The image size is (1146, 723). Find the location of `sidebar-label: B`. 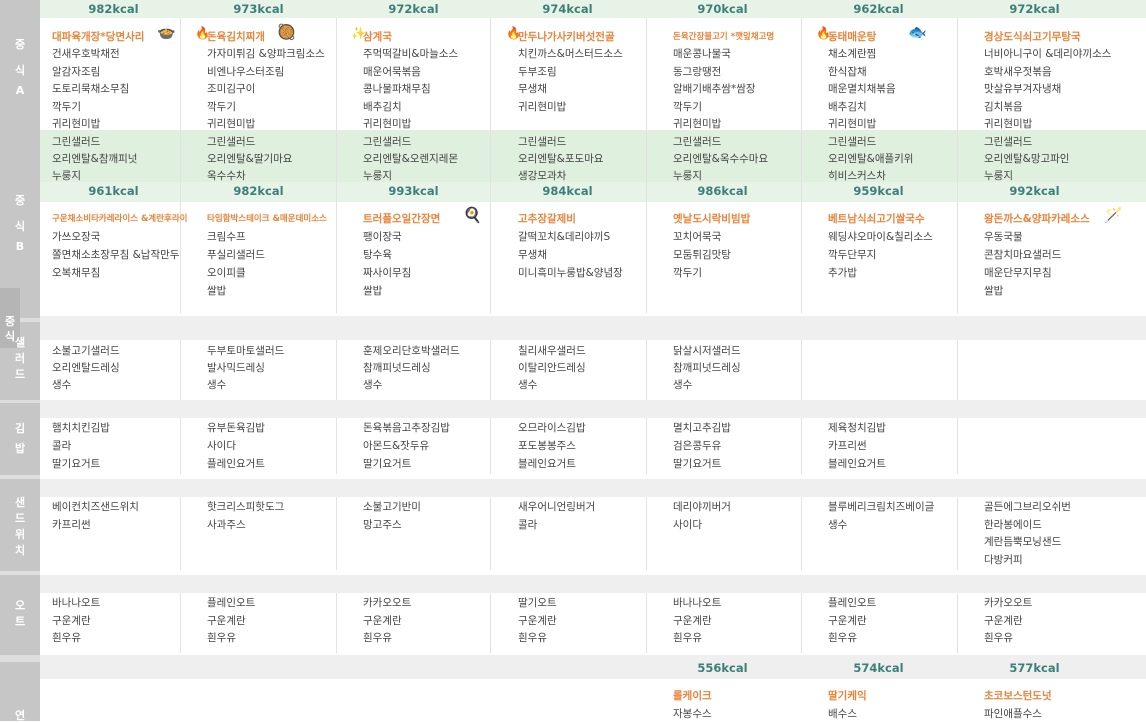

sidebar-label: B is located at coordinates (20, 246).